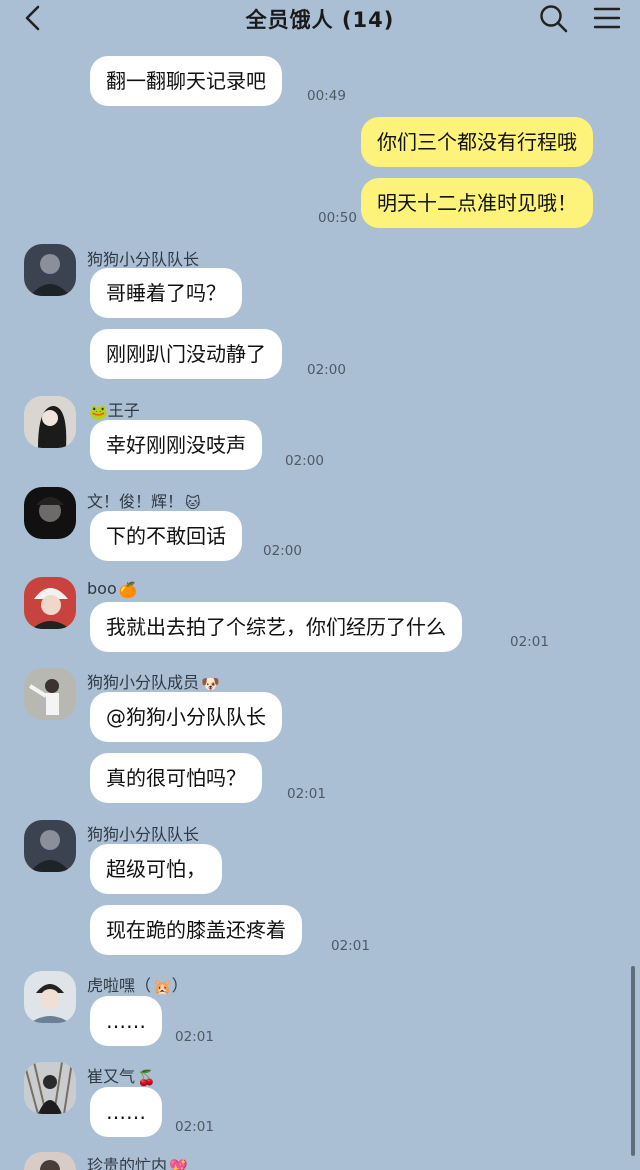 This screenshot has width=640, height=1170. Describe the element at coordinates (477, 203) in the screenshot. I see `message-bubble-outgoing: 明天十二点准时见哦！` at that location.